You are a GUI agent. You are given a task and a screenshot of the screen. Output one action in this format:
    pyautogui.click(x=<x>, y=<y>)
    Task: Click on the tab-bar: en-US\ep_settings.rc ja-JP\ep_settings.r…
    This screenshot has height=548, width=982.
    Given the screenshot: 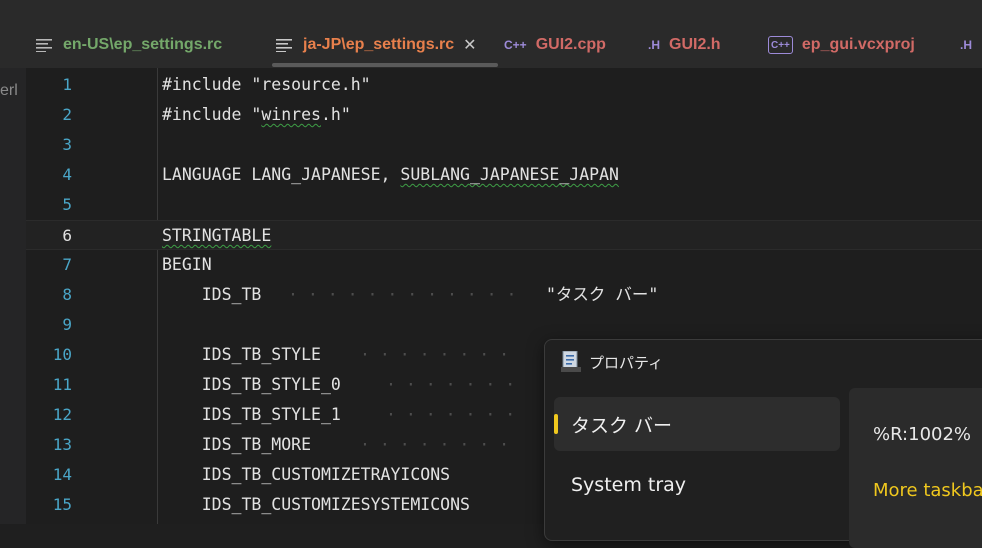 What is the action you would take?
    pyautogui.click(x=491, y=45)
    